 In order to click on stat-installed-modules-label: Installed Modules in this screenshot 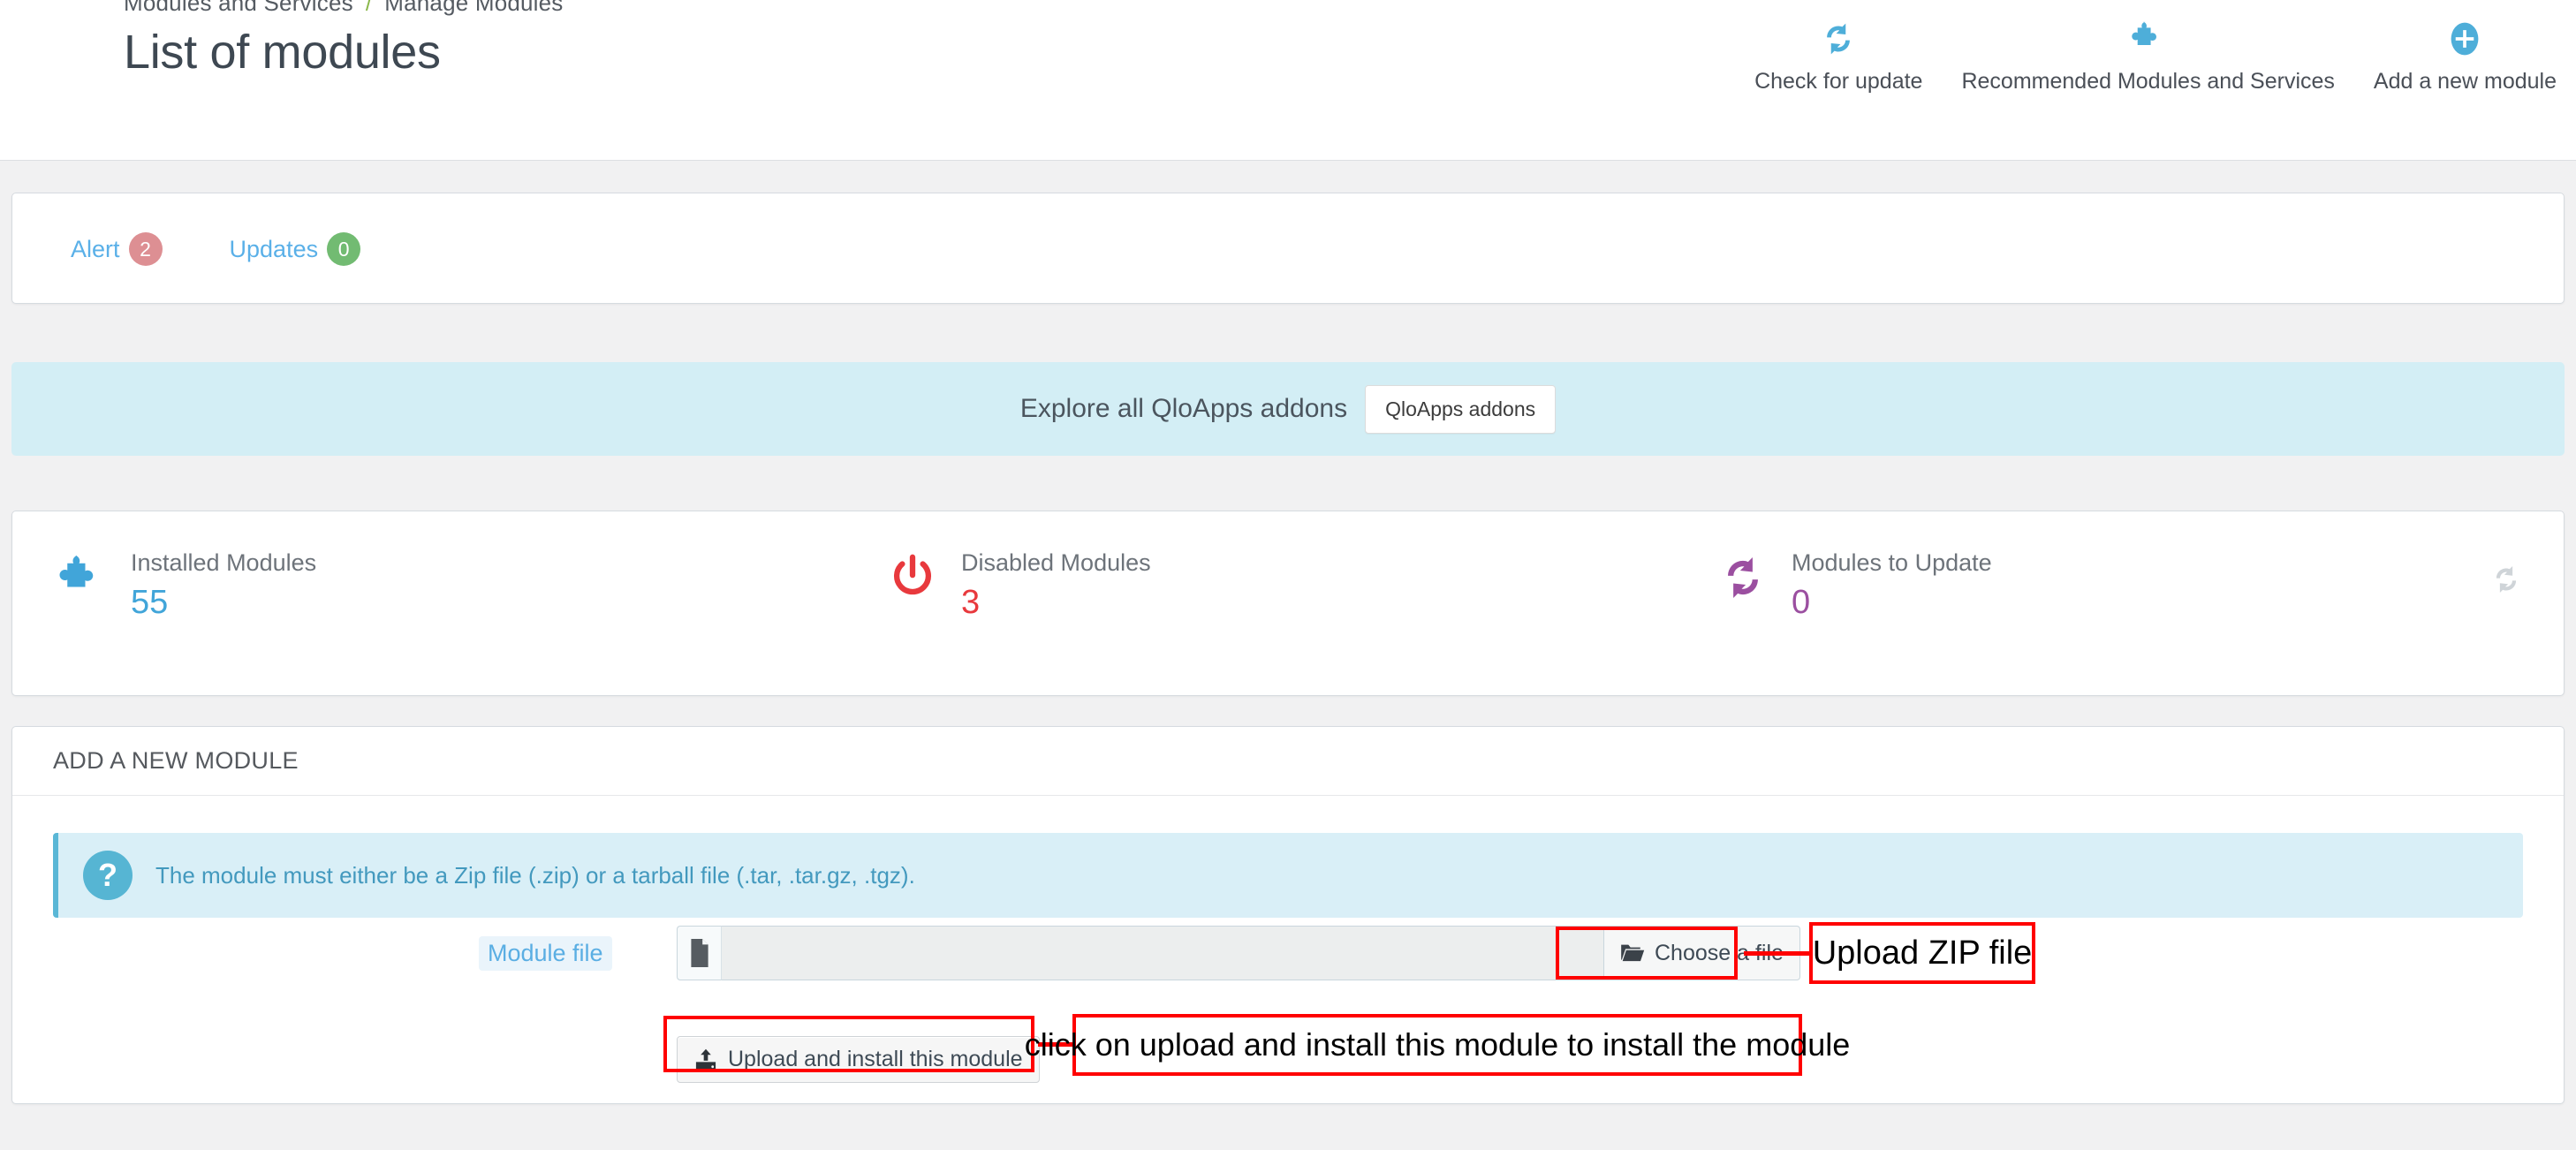, I will do `click(224, 562)`.